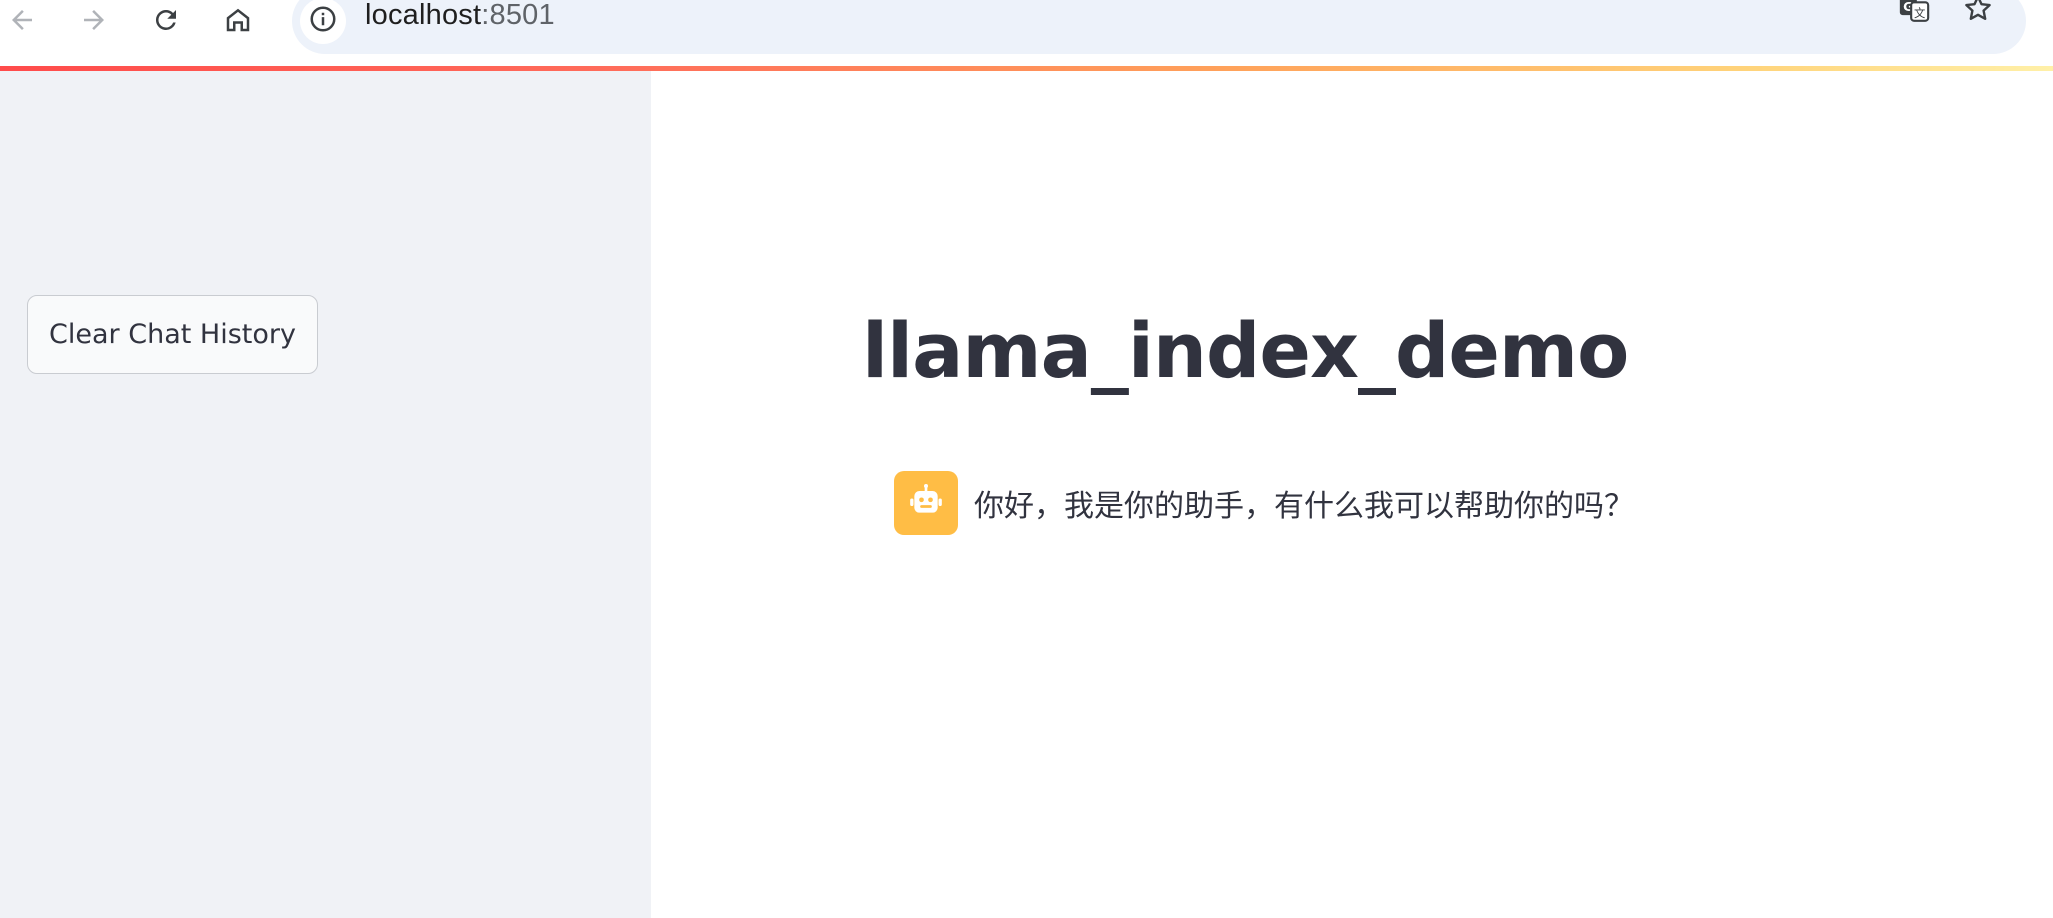  What do you see at coordinates (1159, 27) in the screenshot?
I see `address-bar: localhost:8501 G文` at bounding box center [1159, 27].